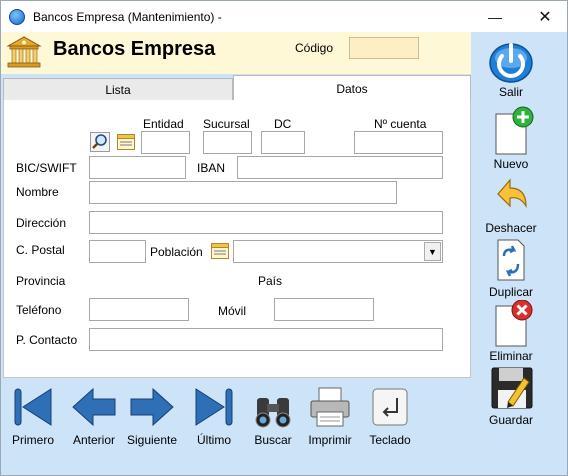 This screenshot has width=568, height=476. I want to click on poblacion-label: Población, so click(176, 252).